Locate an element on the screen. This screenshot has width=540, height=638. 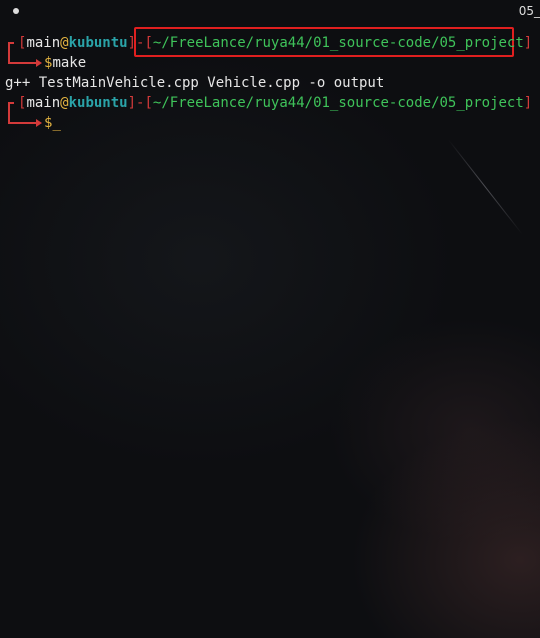
prompt1-host: kubuntu is located at coordinates (98, 43).